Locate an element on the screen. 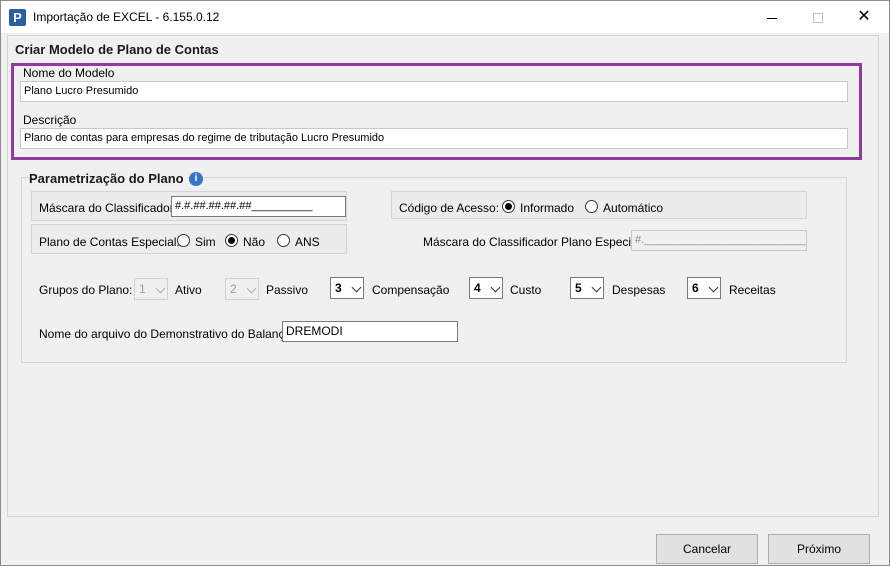  mascara-especial-label: Máscara do Classificador Plano Especial: is located at coordinates (533, 242).